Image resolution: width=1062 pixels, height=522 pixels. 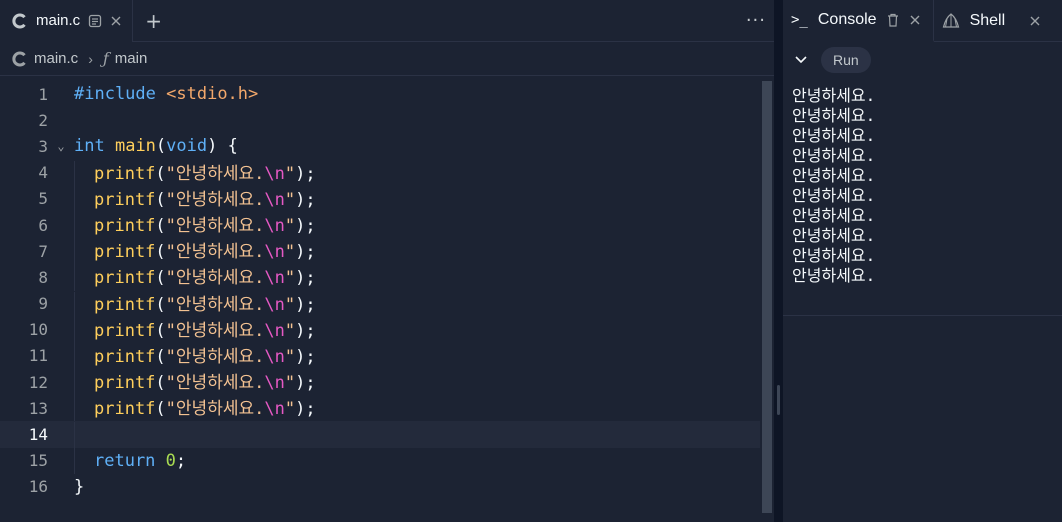 What do you see at coordinates (95, 21) in the screenshot?
I see `document-icon` at bounding box center [95, 21].